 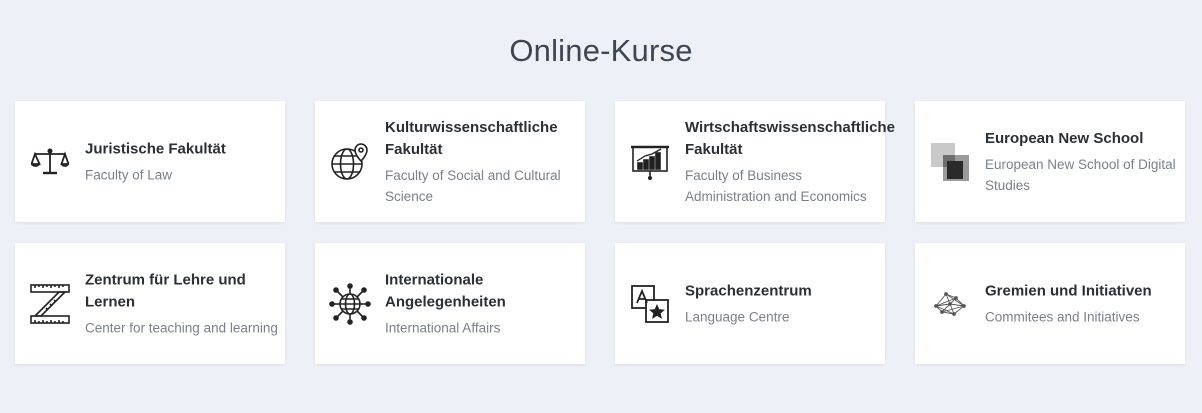 What do you see at coordinates (471, 138) in the screenshot?
I see `card-title: Kulturwissenschaftliche Fakultät` at bounding box center [471, 138].